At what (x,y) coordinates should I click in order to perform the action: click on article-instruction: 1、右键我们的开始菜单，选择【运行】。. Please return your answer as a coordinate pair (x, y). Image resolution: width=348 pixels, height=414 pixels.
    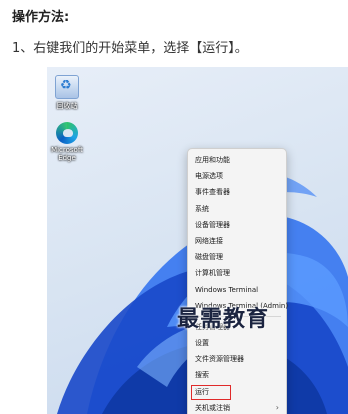
    Looking at the image, I should click on (130, 48).